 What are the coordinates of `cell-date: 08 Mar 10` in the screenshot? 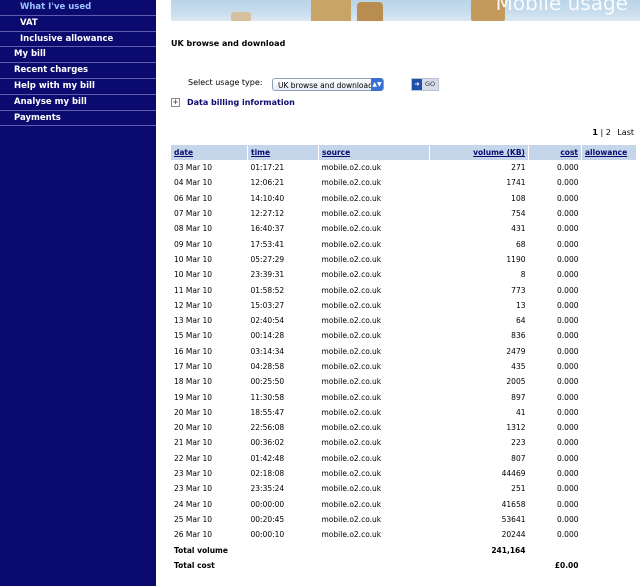 It's located at (193, 229).